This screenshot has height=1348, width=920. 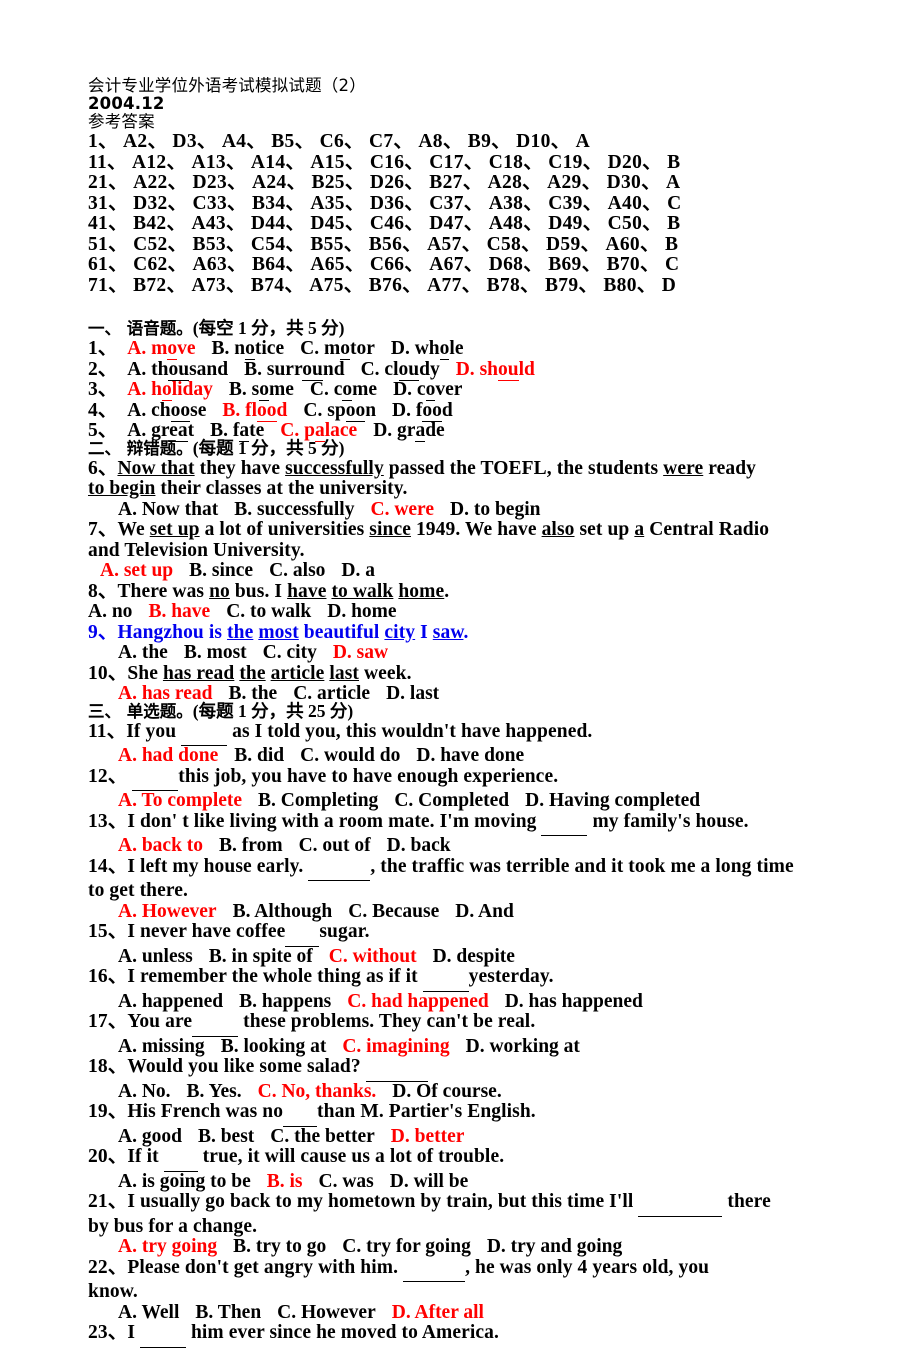 I want to click on answer-option: C. out of, so click(x=335, y=845).